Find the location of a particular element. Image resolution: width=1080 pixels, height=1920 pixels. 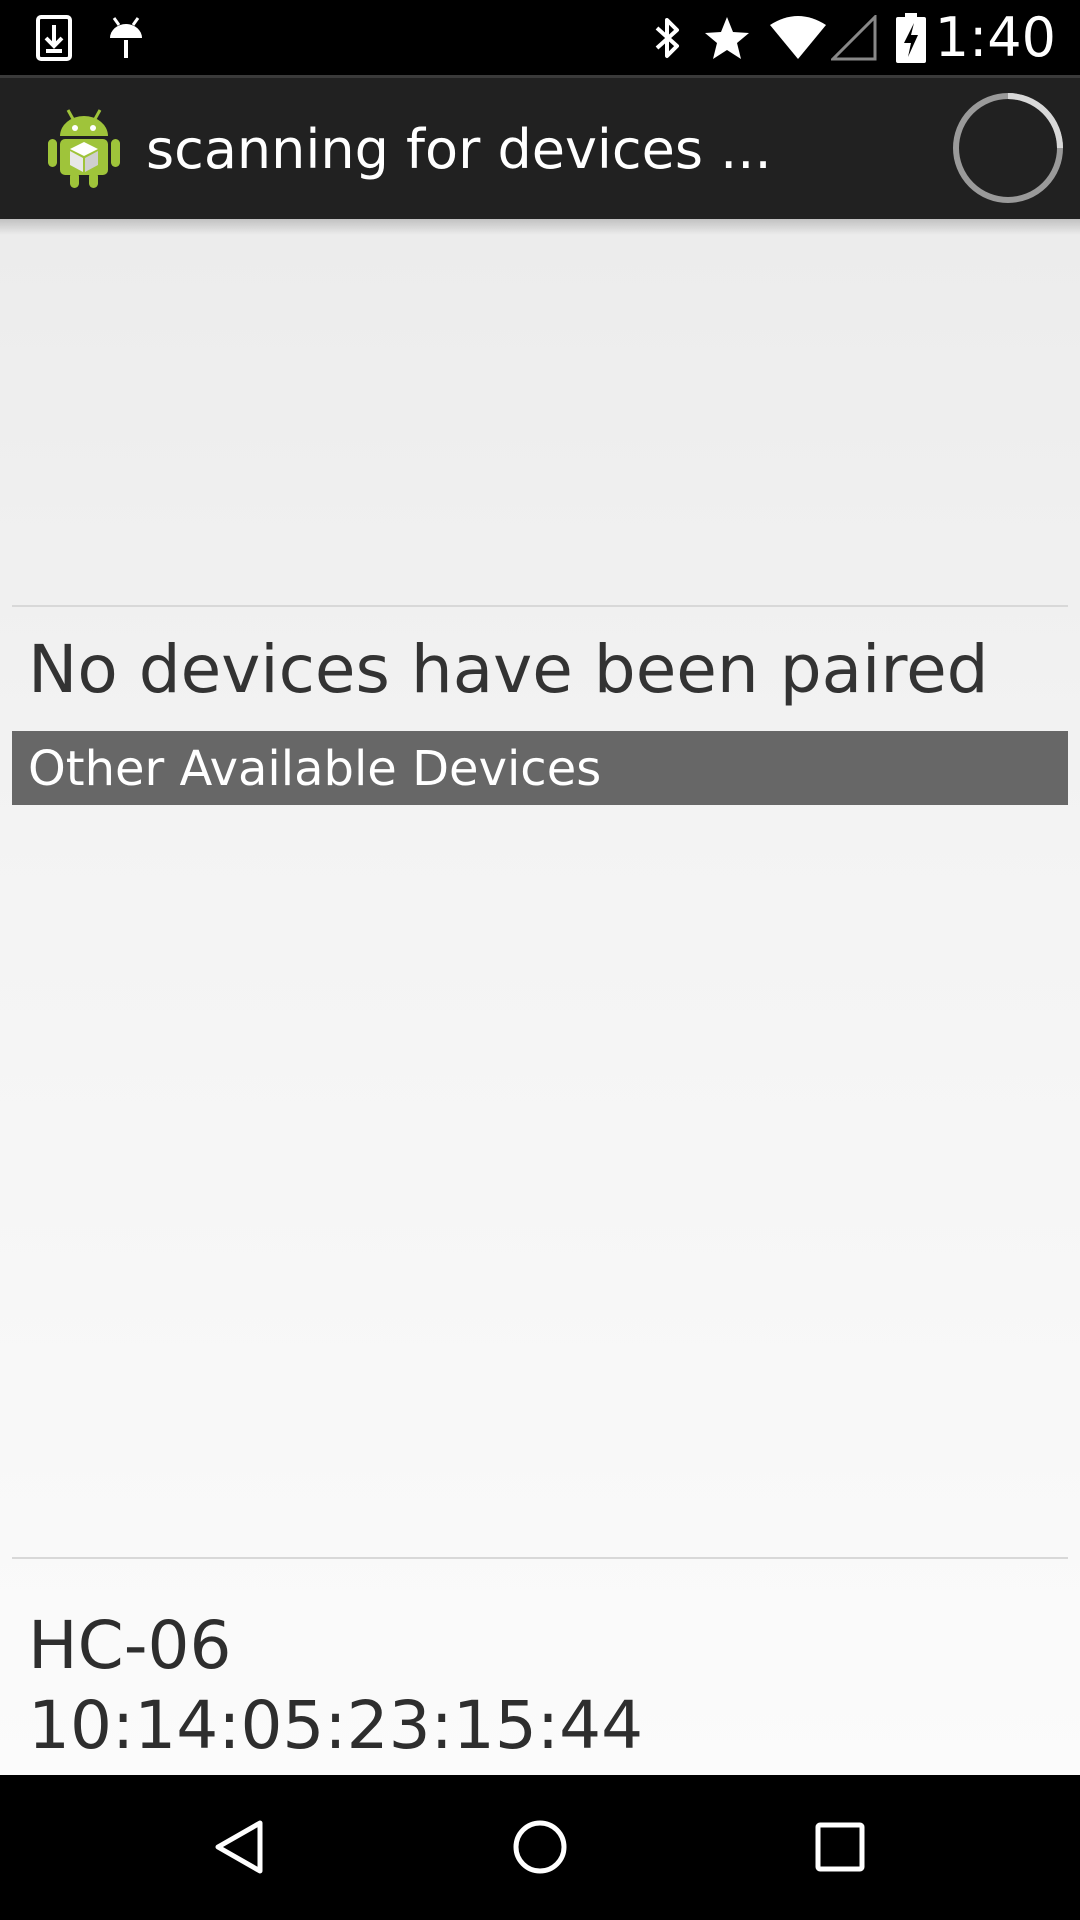

status-time: 1:40 is located at coordinates (995, 37).